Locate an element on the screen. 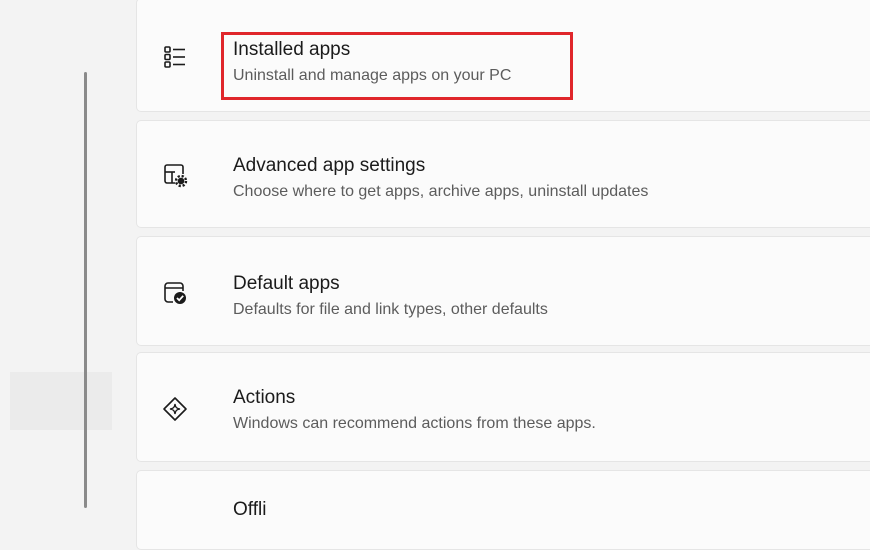 The height and width of the screenshot is (550, 870). card-title: Advanced app settings is located at coordinates (329, 165).